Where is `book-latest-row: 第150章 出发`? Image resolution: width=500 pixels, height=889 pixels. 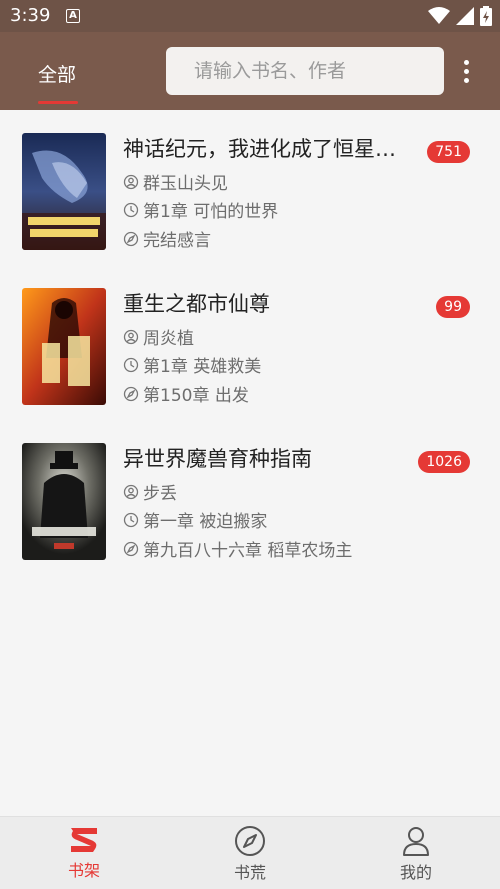
book-latest-row: 第150章 出发 is located at coordinates (186, 393).